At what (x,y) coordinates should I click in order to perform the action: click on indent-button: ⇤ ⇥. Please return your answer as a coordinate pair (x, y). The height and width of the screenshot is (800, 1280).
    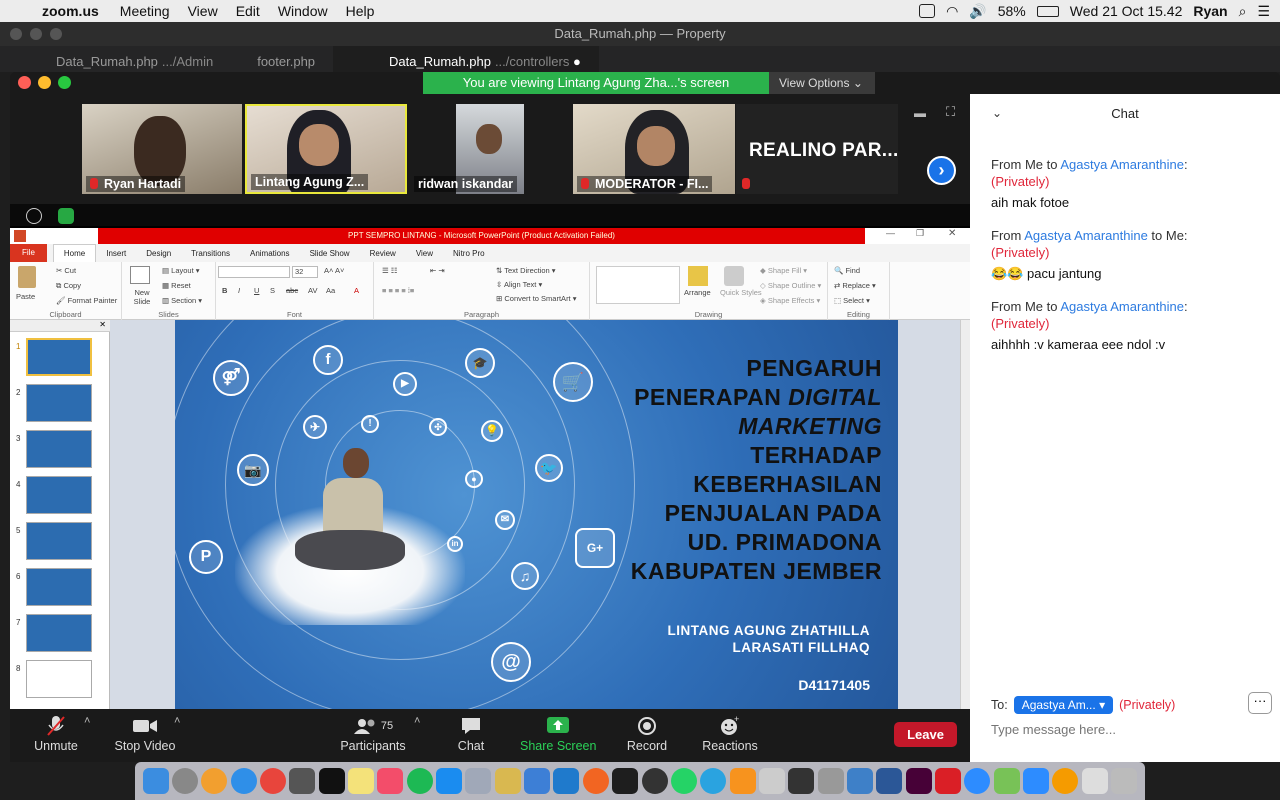
    Looking at the image, I should click on (437, 270).